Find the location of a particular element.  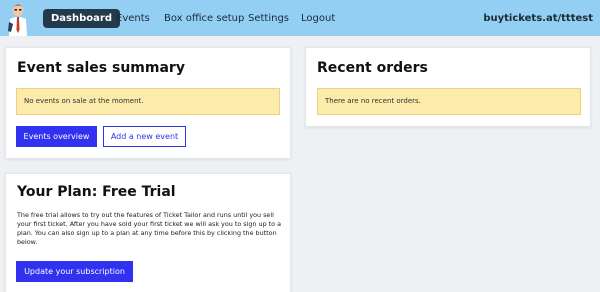

mascot-logo-icon is located at coordinates (18, 19).